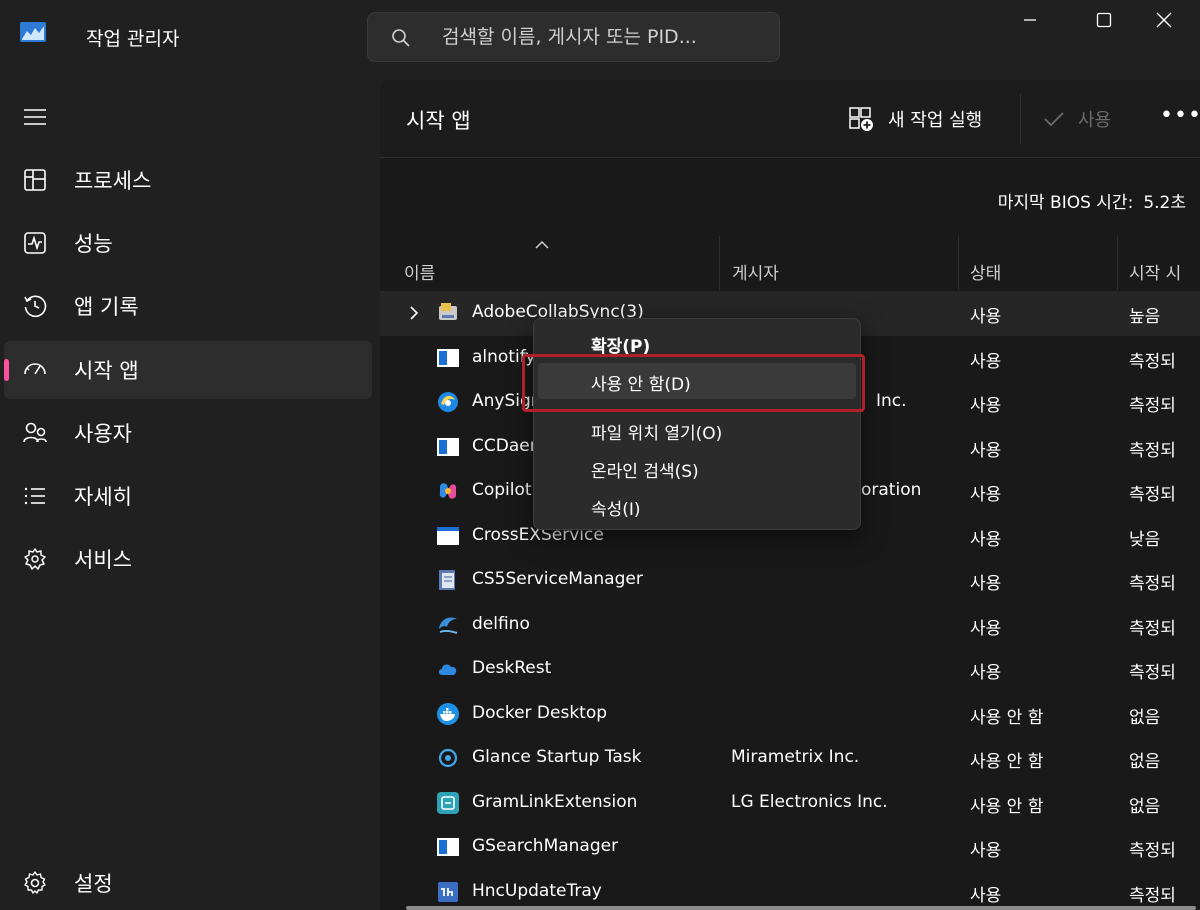 The width and height of the screenshot is (1200, 910). I want to click on app-name: Glance Startup Task, so click(557, 757).